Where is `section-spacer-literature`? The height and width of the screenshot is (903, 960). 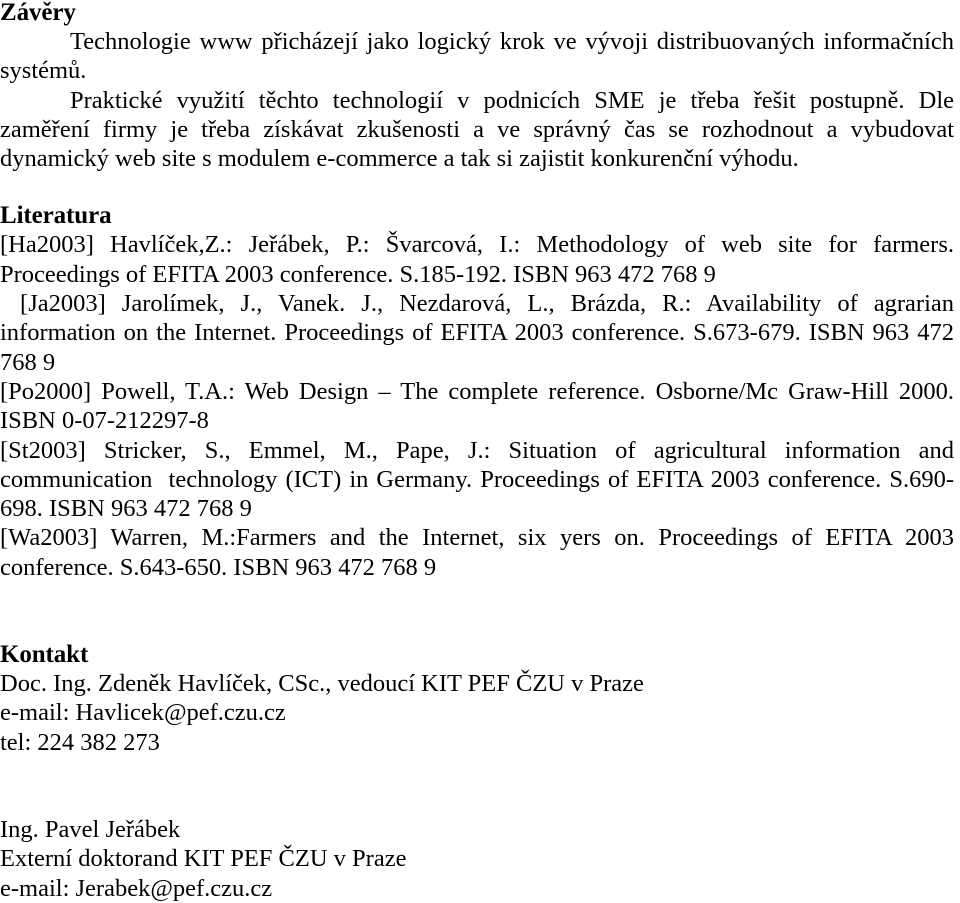
section-spacer-literature is located at coordinates (477, 187).